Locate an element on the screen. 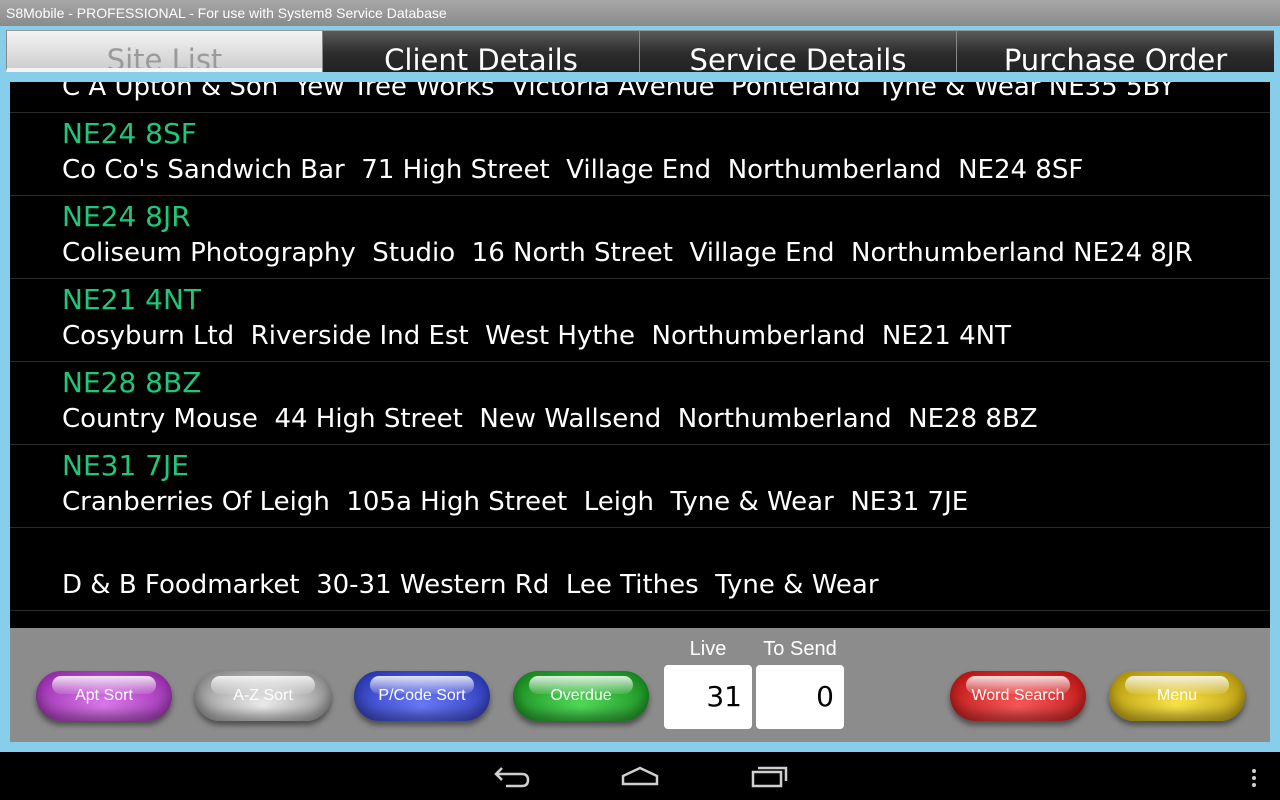 Image resolution: width=1280 pixels, height=800 pixels. apt-sort-button: Apt Sort is located at coordinates (104, 696).